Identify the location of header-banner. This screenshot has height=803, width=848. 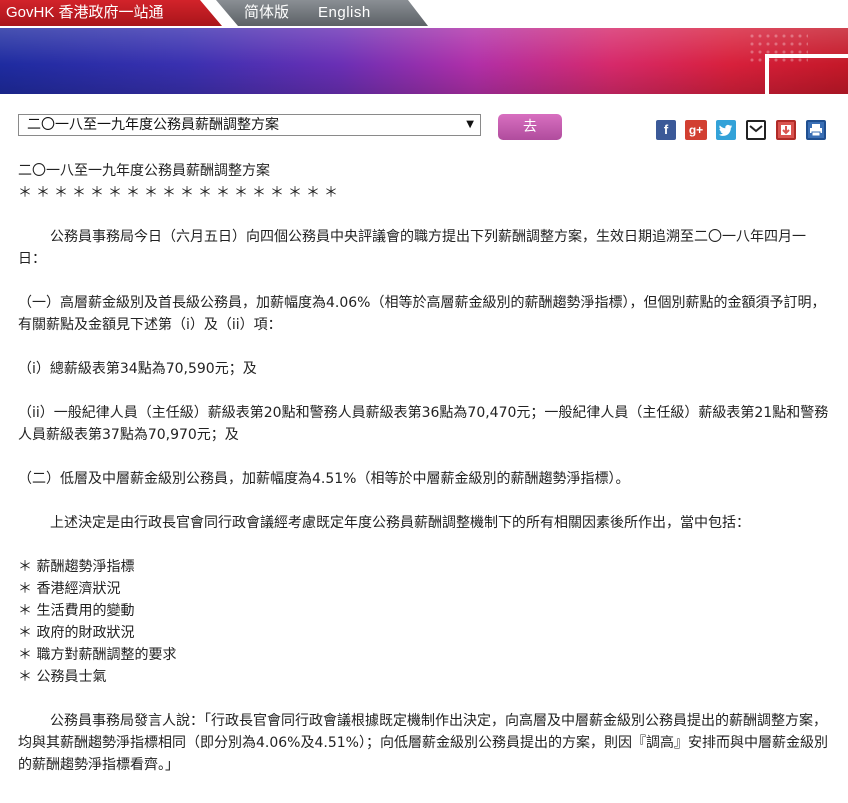
(424, 61).